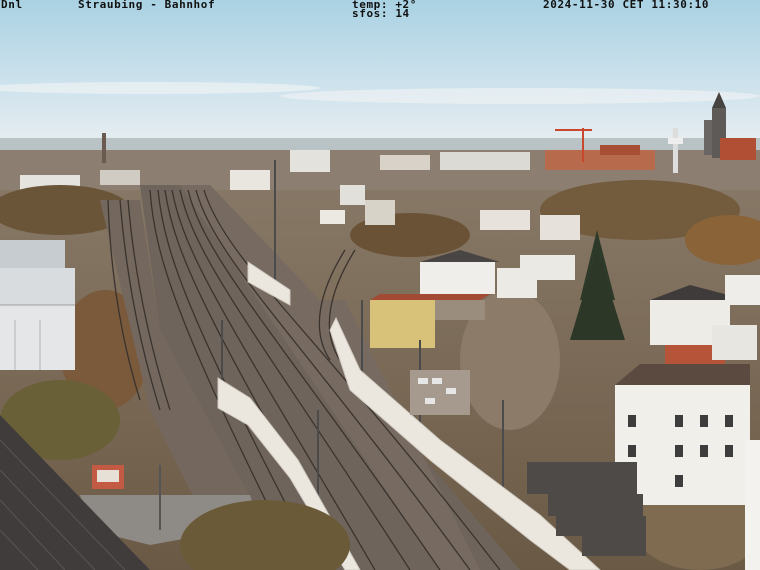 The image size is (760, 570). What do you see at coordinates (381, 13) in the screenshot?
I see `sfos-label: sfos: 14` at bounding box center [381, 13].